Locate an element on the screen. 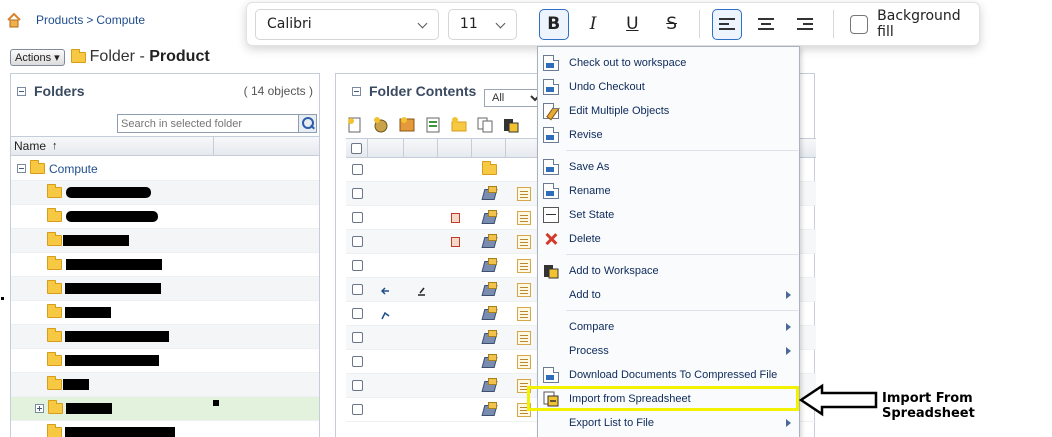 The height and width of the screenshot is (437, 1052). align-right-button is located at coordinates (805, 24).